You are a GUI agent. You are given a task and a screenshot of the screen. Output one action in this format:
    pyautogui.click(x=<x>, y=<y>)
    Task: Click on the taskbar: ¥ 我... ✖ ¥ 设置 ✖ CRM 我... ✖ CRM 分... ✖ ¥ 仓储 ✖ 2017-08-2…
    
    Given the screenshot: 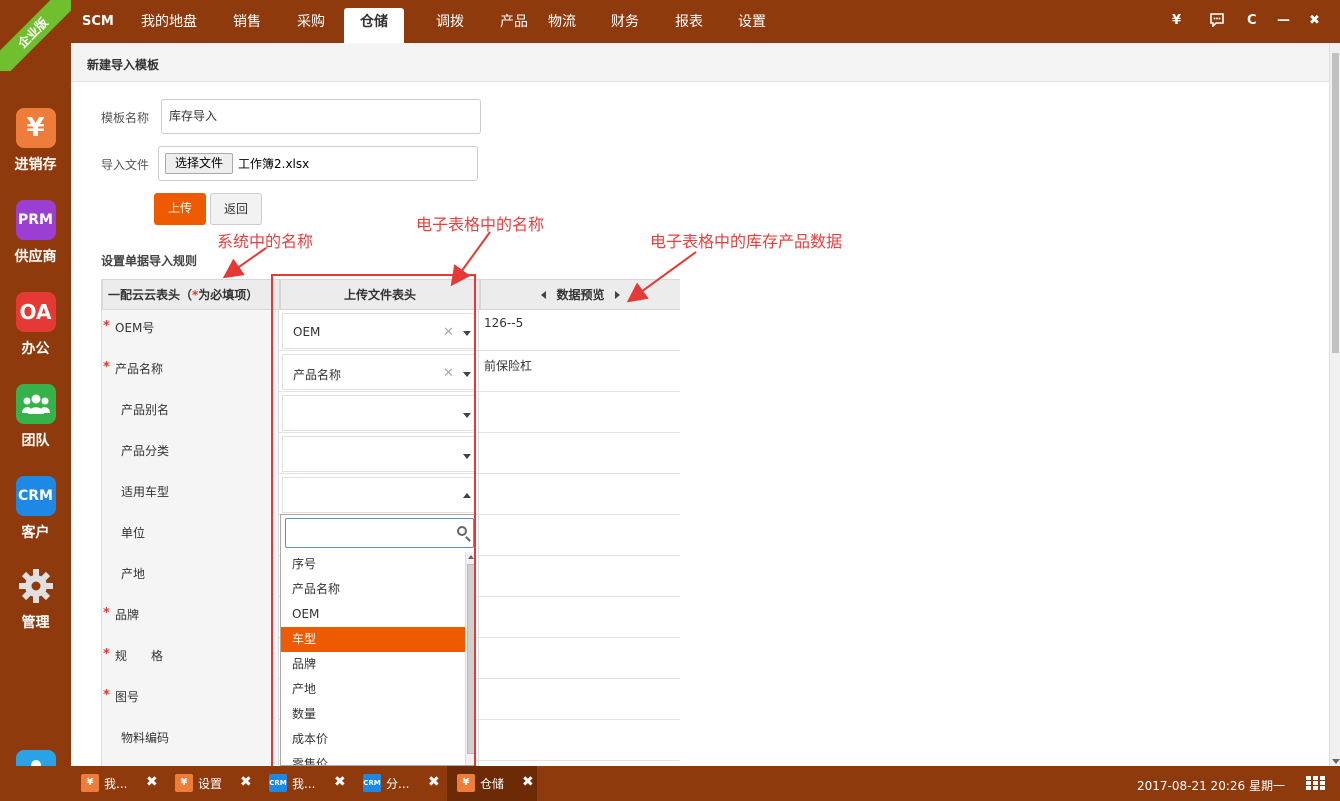 What is the action you would take?
    pyautogui.click(x=670, y=783)
    